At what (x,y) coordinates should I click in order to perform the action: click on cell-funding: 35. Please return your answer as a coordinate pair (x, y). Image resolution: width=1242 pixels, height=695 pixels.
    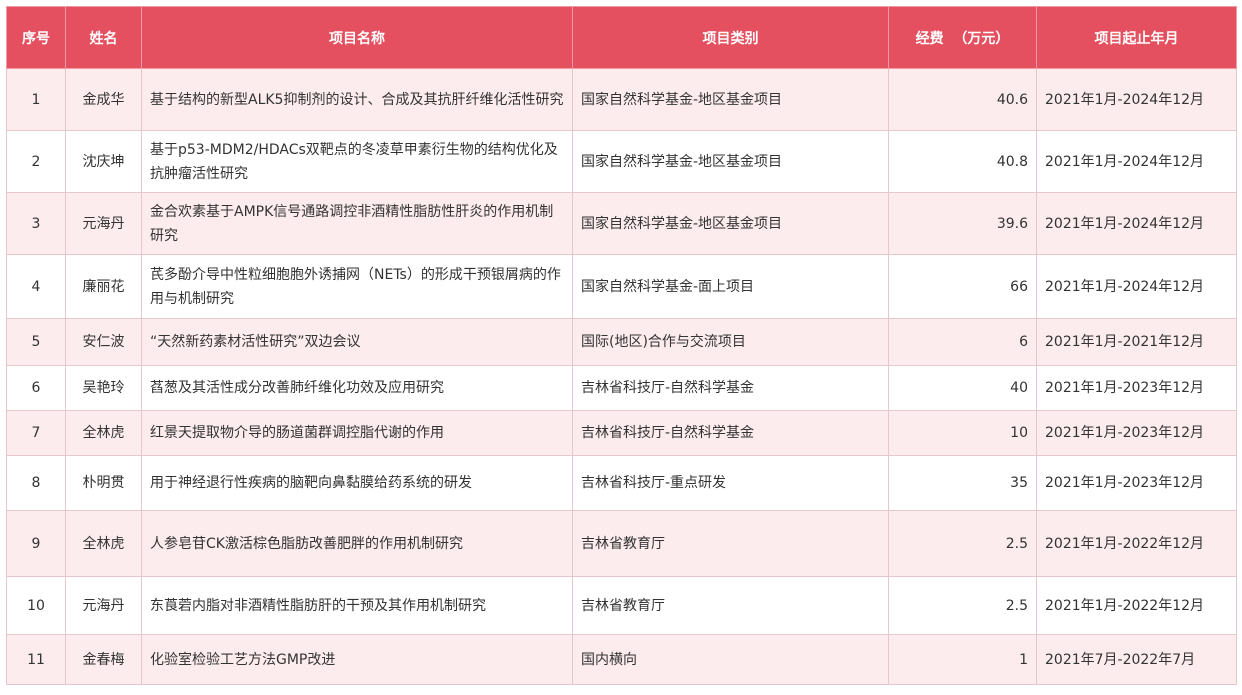
    Looking at the image, I should click on (962, 483).